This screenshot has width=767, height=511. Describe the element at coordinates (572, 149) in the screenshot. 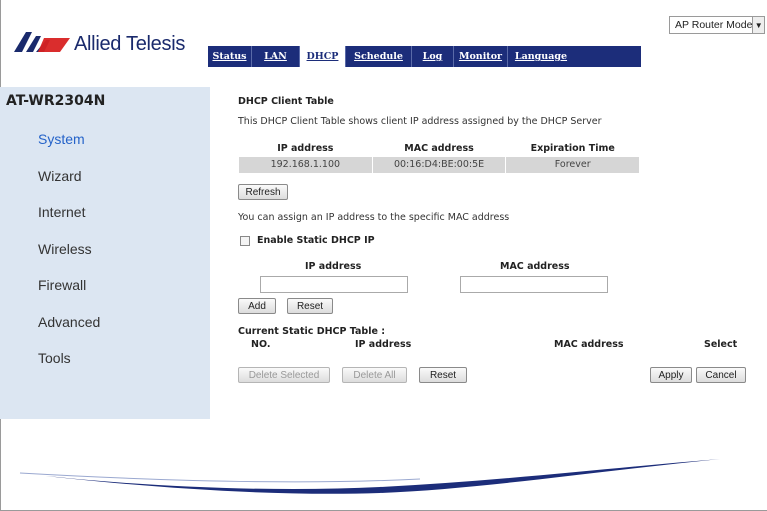

I see `column-header-expiration: Expiration Time` at that location.